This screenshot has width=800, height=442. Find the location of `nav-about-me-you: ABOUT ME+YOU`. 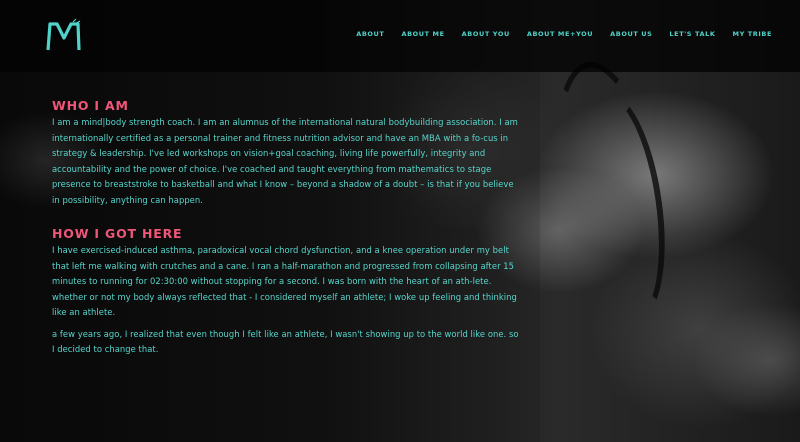

nav-about-me-you: ABOUT ME+YOU is located at coordinates (560, 34).